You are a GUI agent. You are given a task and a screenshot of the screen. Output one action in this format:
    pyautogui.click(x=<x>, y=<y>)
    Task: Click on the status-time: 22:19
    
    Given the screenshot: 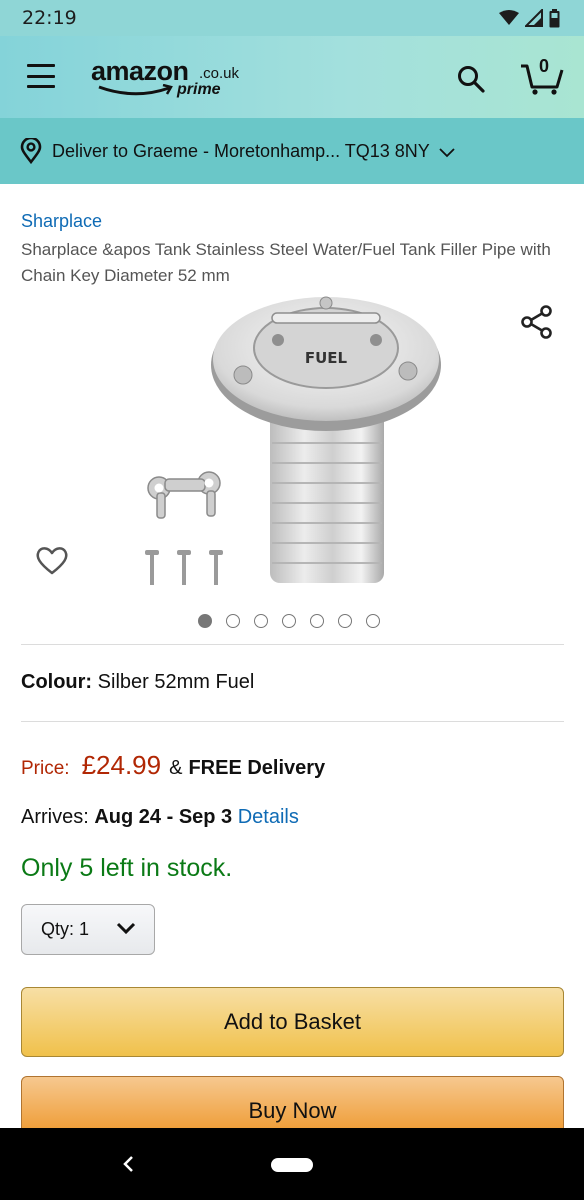 What is the action you would take?
    pyautogui.click(x=49, y=18)
    